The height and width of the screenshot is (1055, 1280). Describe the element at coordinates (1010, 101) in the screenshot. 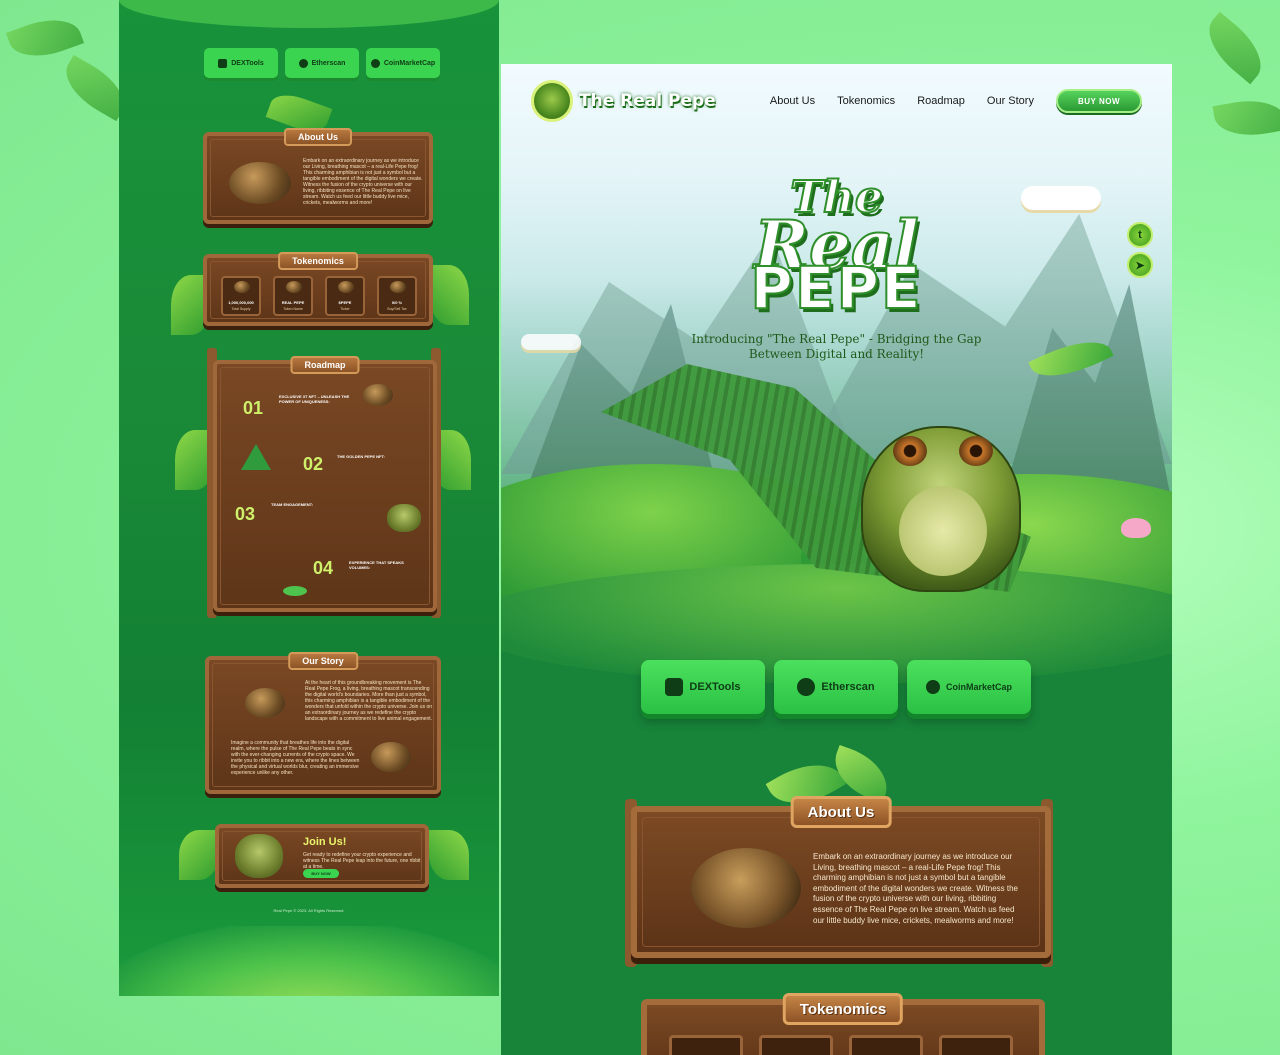

I see `nav-our-story: Our Story` at that location.